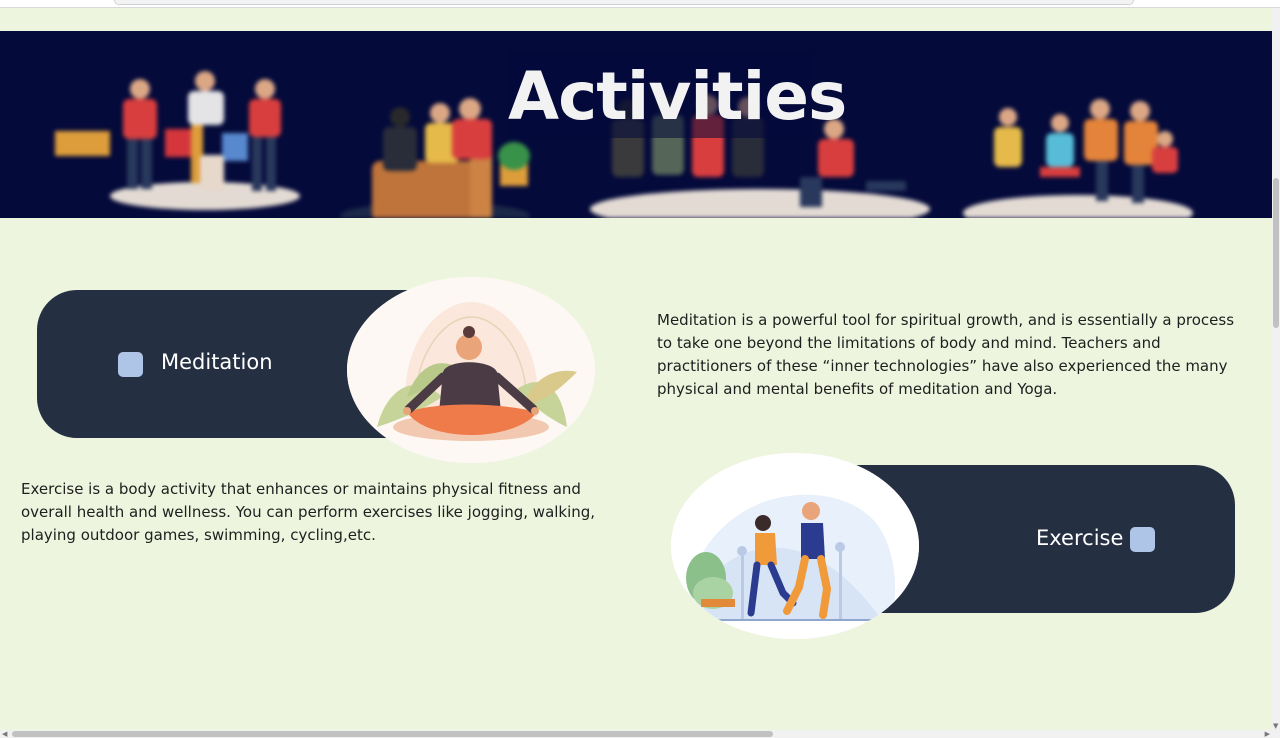  I want to click on horizontal-scrollbar: ◀ ▶, so click(640, 734).